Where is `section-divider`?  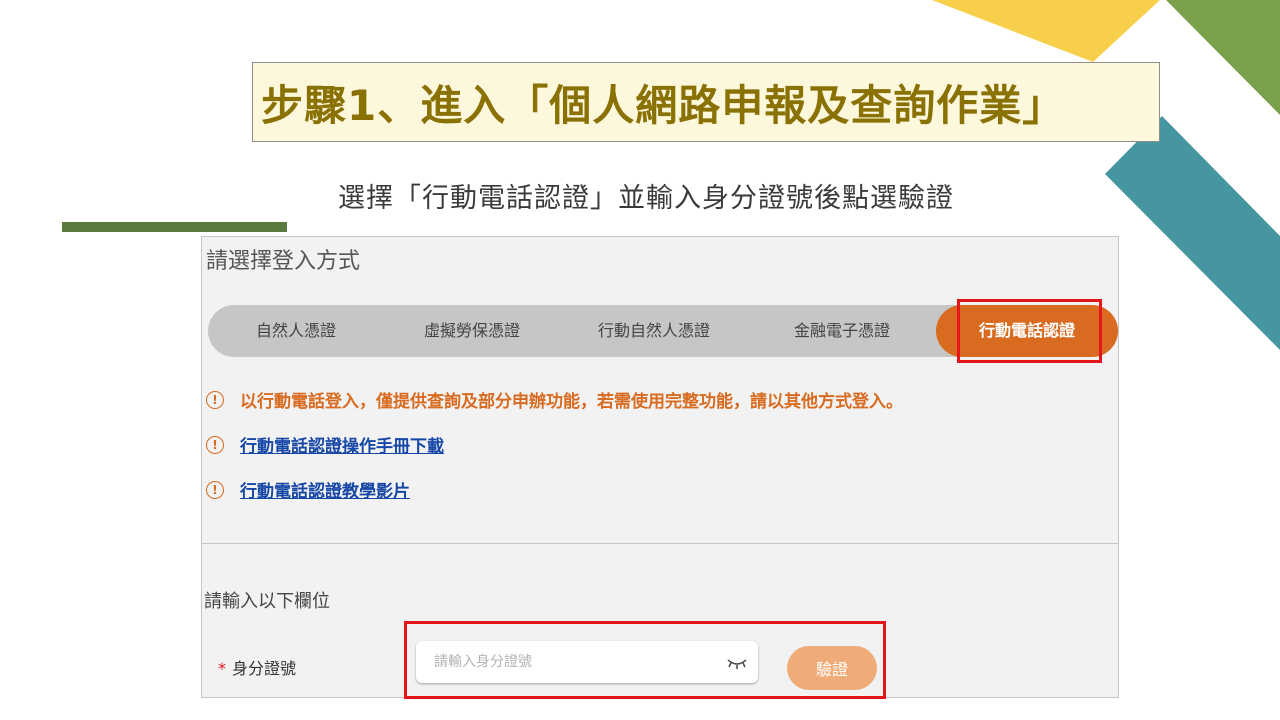
section-divider is located at coordinates (660, 543).